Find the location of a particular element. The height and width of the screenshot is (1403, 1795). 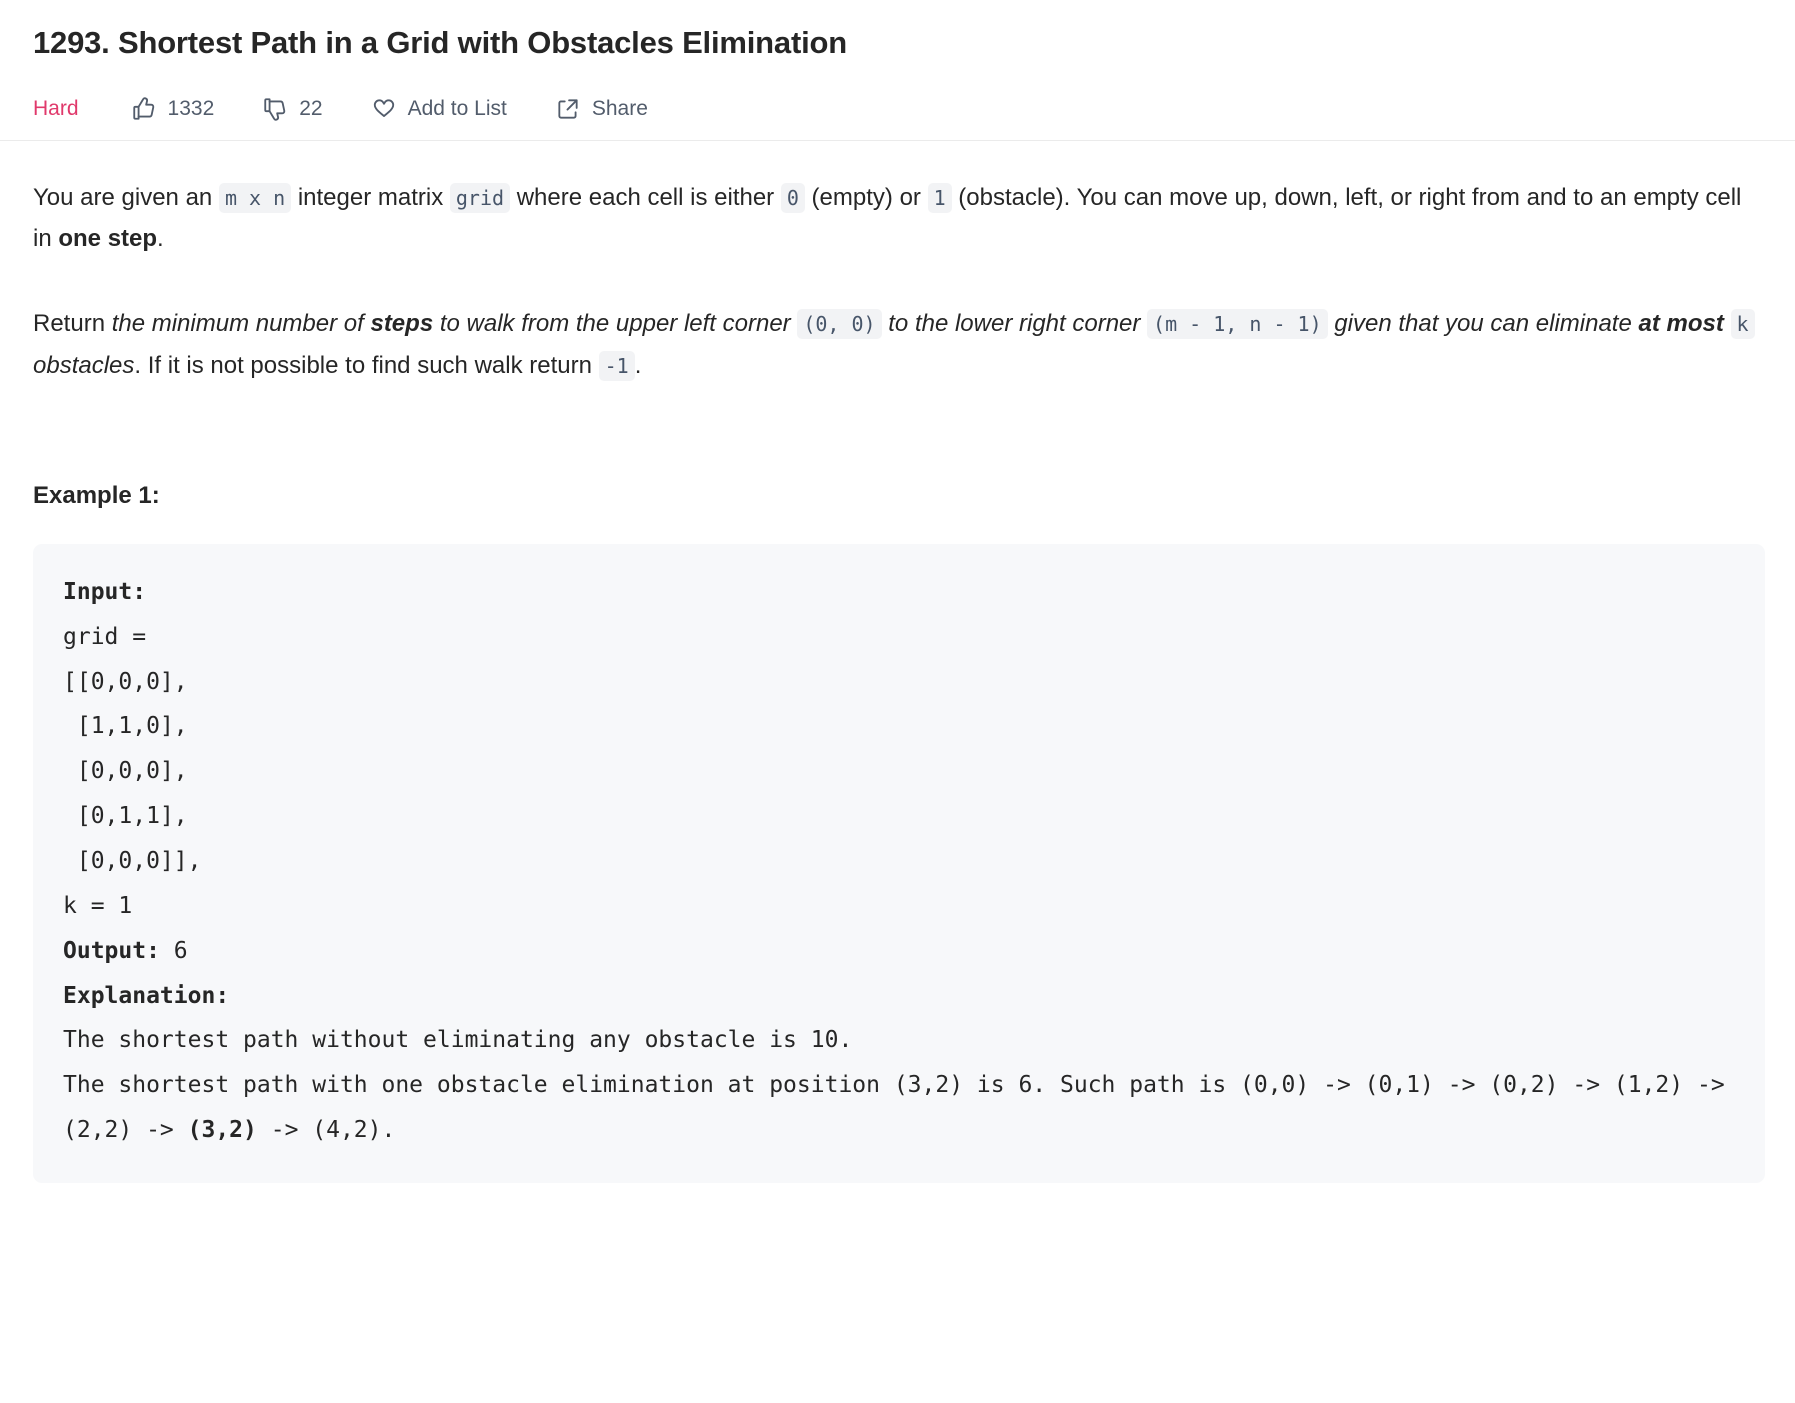

desc-italic: to the lower right corner is located at coordinates (1014, 324).